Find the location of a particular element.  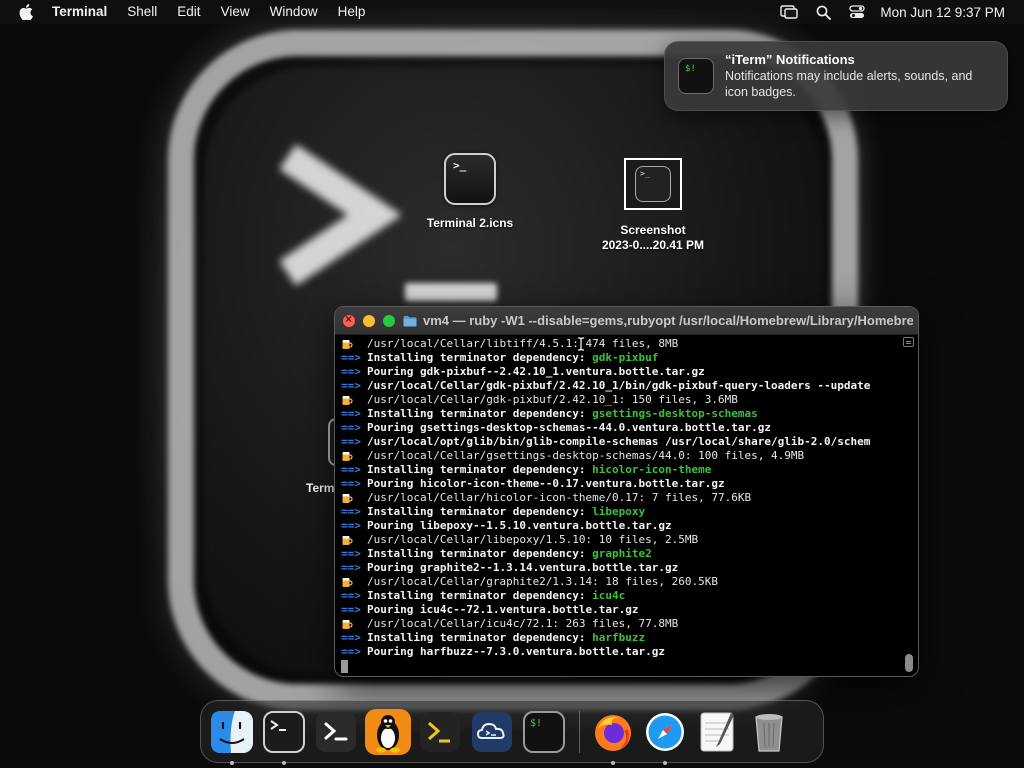

apple-menu-icon is located at coordinates (26, 12).